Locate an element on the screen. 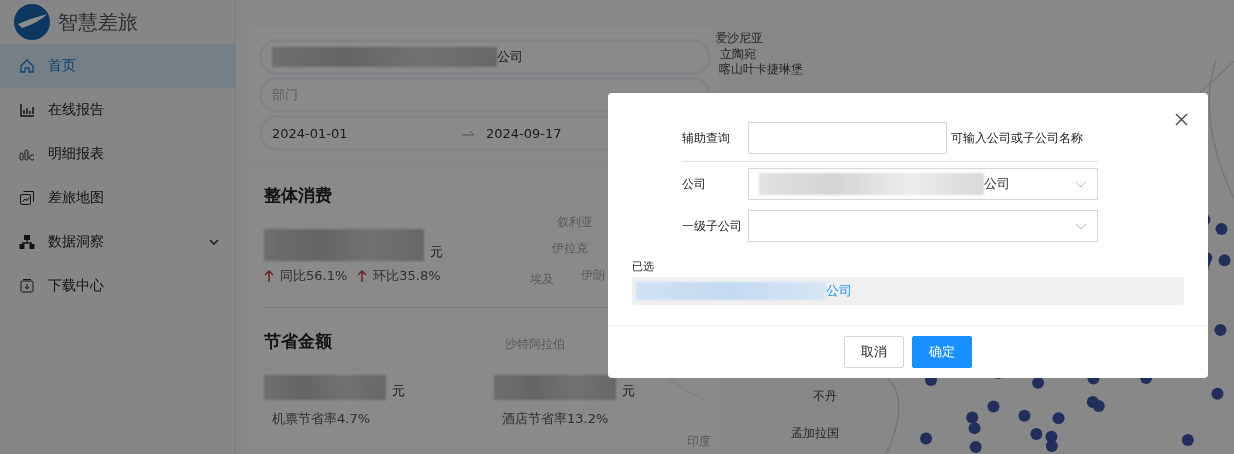 The image size is (1234, 454). change-rate: 同比56.1% is located at coordinates (314, 276).